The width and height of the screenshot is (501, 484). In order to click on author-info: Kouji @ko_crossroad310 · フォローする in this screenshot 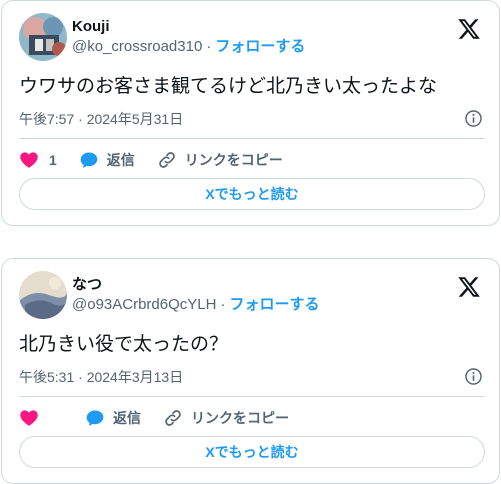, I will do `click(188, 37)`.